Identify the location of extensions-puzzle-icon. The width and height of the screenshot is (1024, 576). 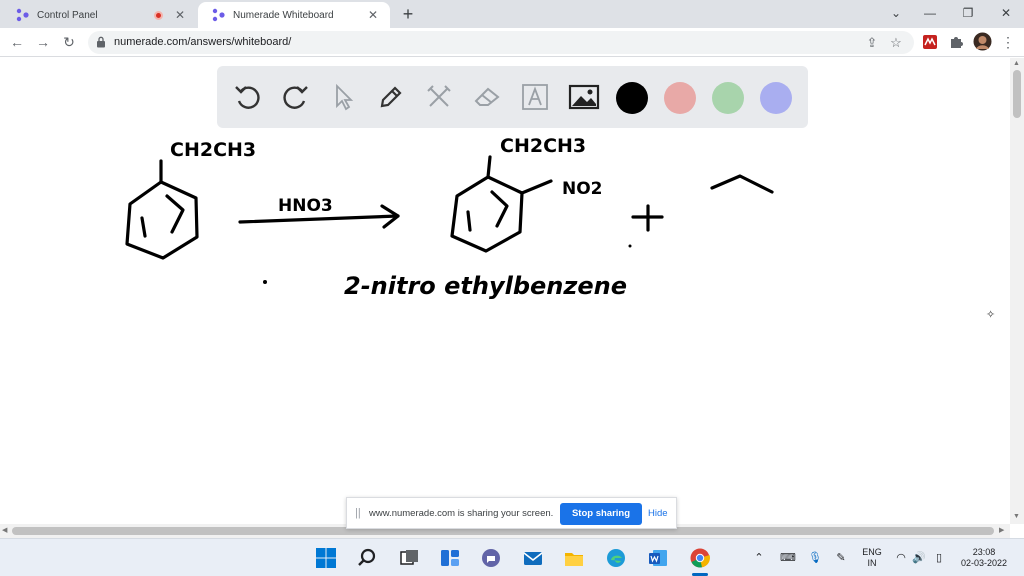
(956, 42).